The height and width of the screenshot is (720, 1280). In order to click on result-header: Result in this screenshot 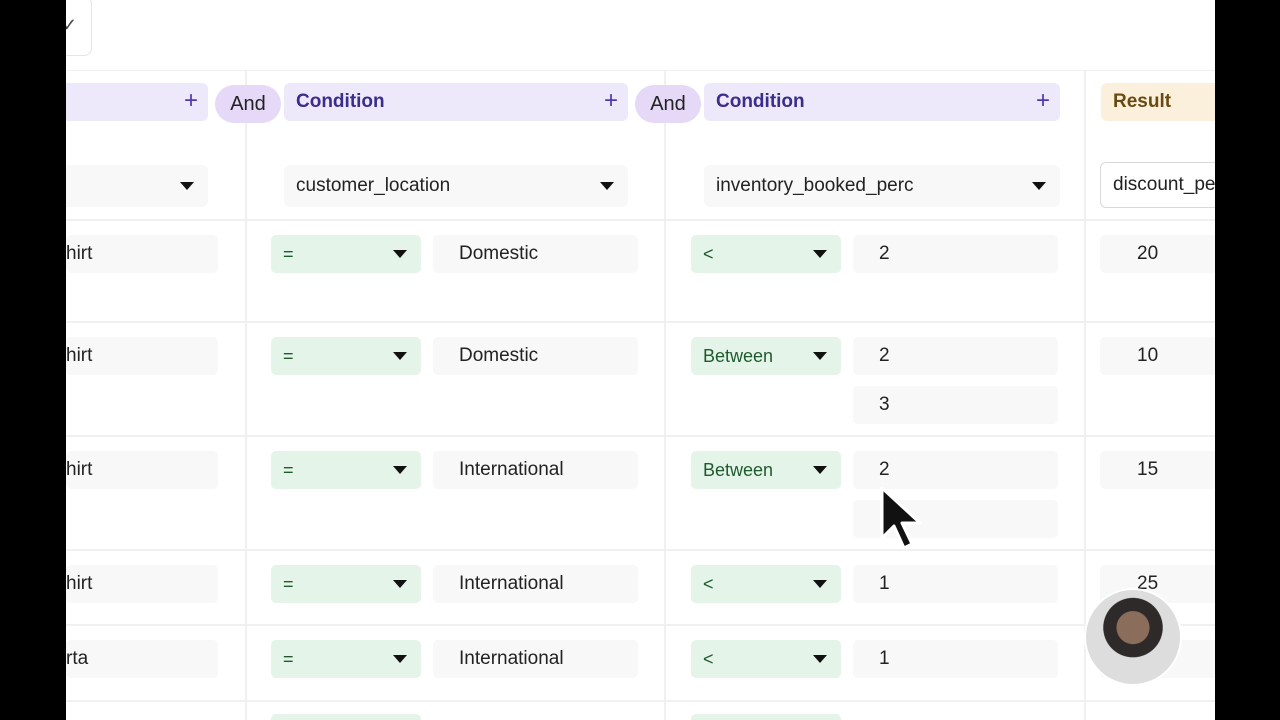, I will do `click(1158, 102)`.